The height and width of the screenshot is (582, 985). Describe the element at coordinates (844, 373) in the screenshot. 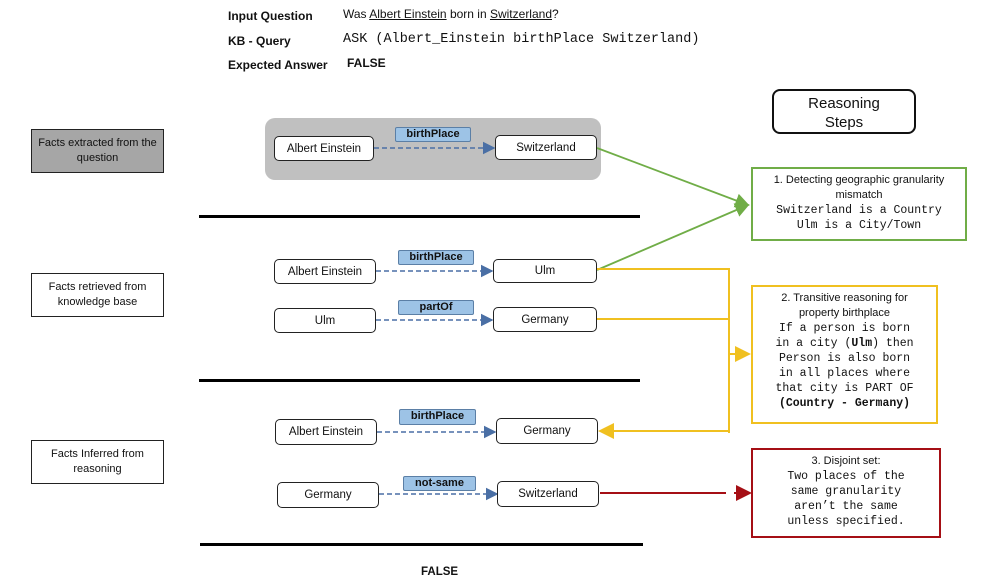

I see `step2-body-line4: in all places where` at that location.